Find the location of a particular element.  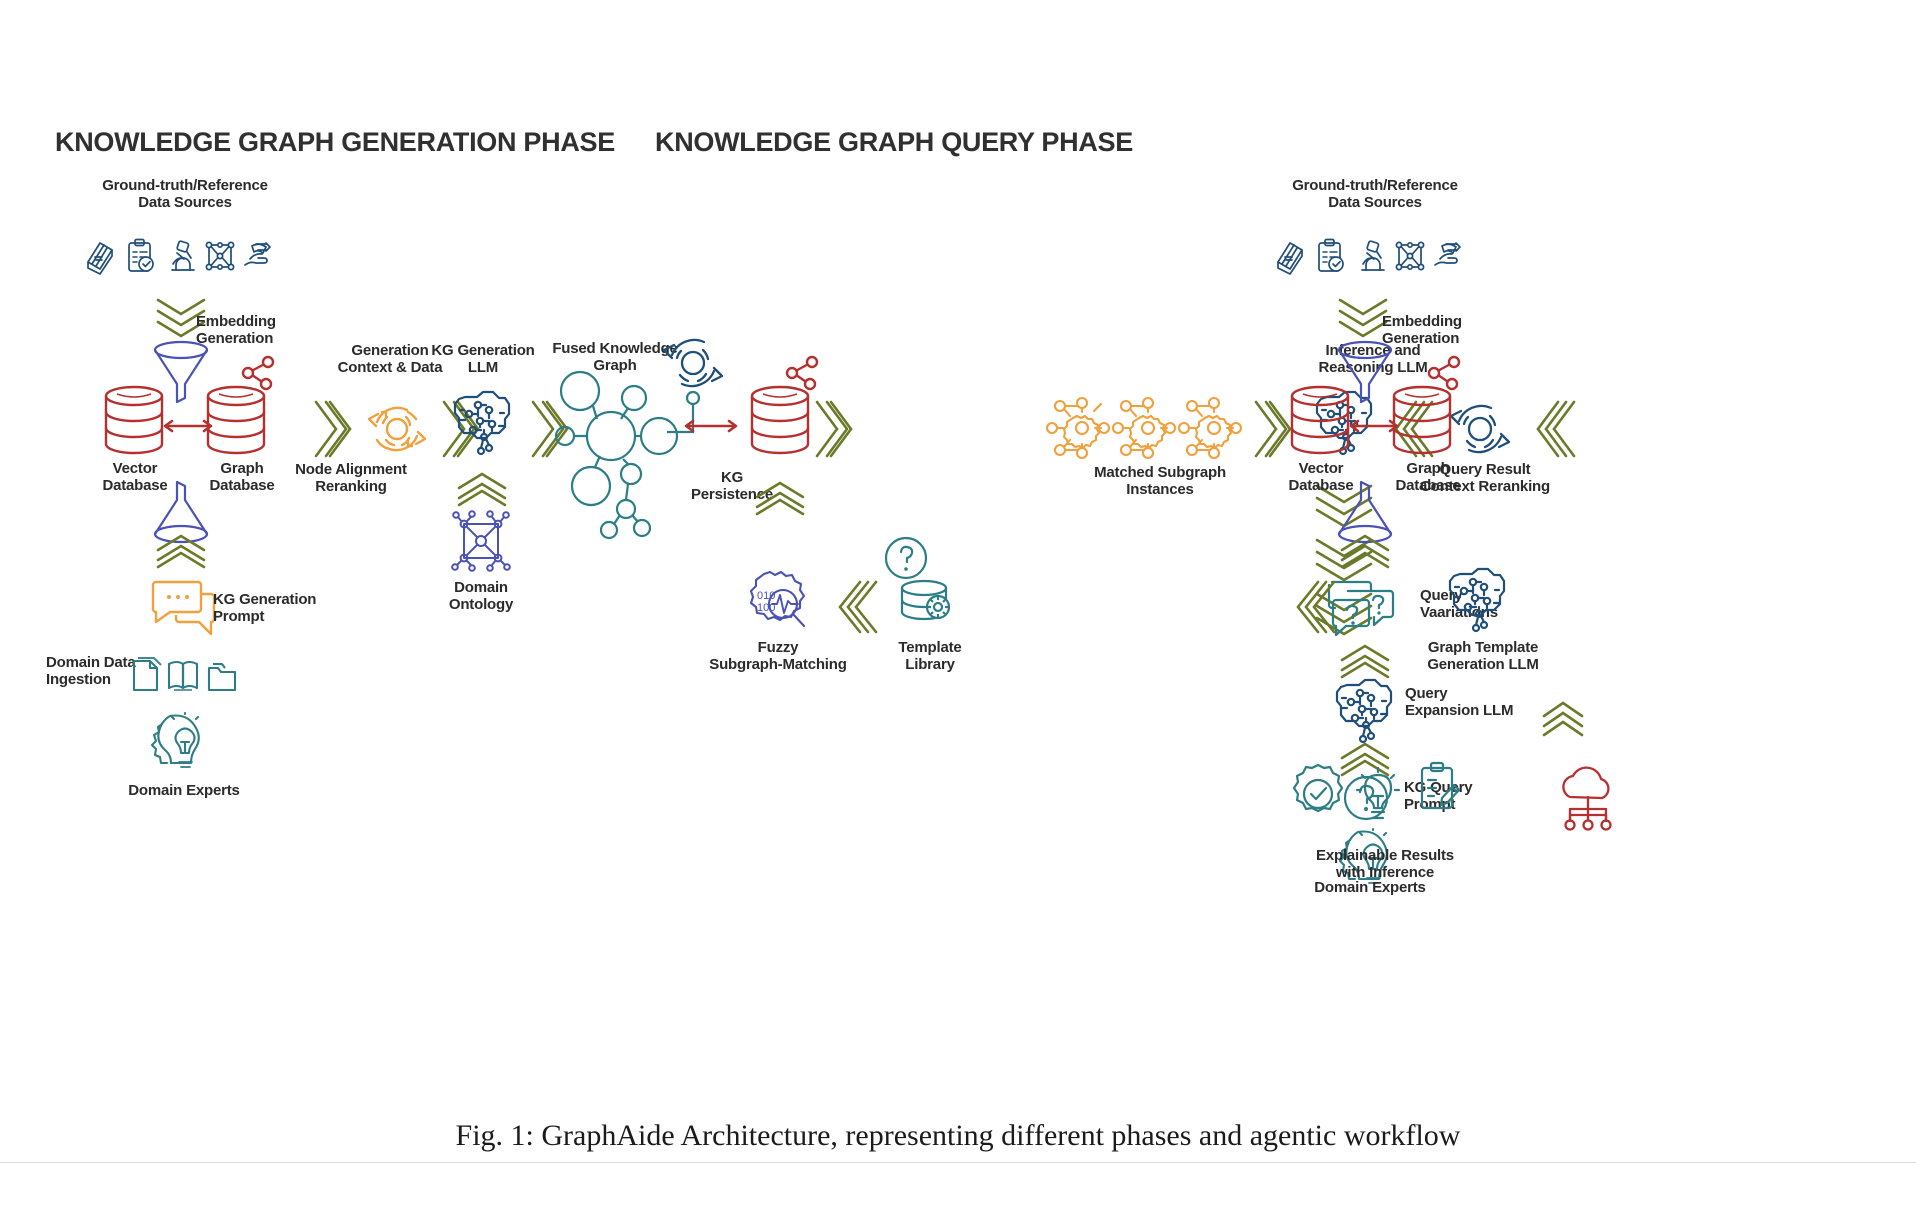

label-kg-generation-prompt: KG Generation Prompt is located at coordinates (265, 608).